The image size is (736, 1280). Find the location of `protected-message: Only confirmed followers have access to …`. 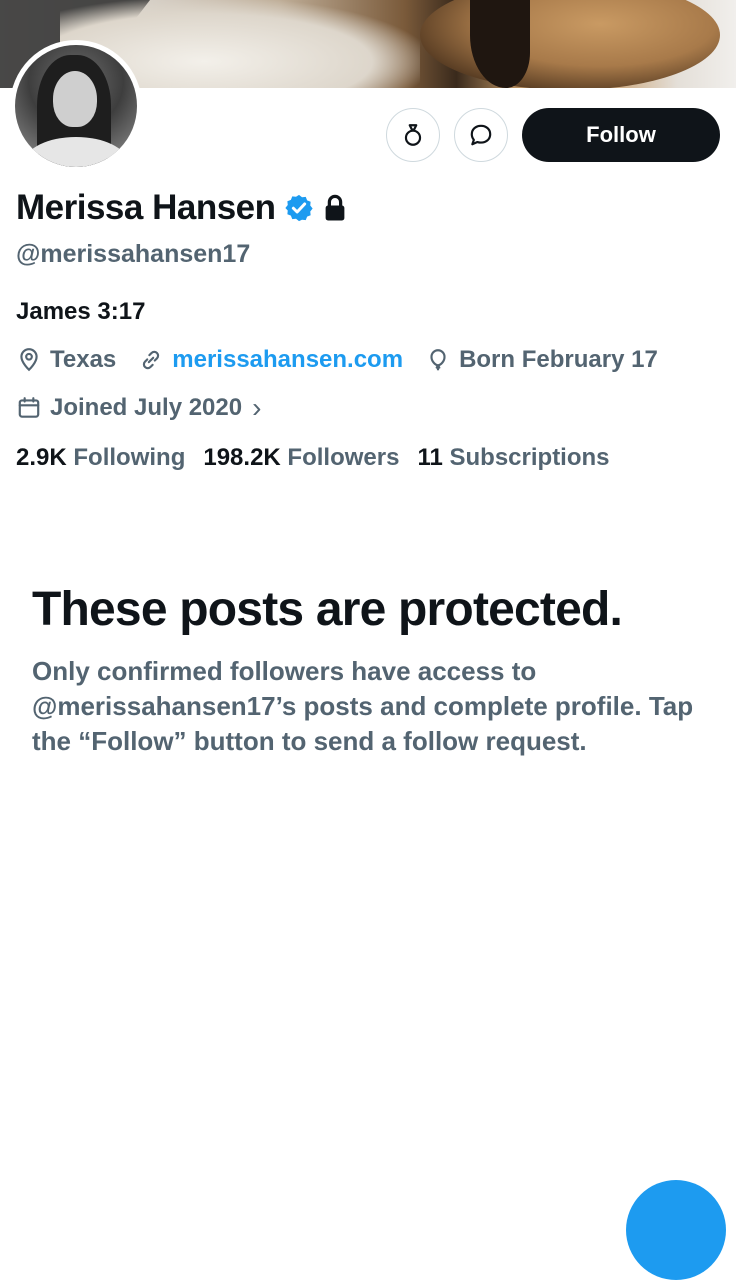

protected-message: Only confirmed followers have access to … is located at coordinates (363, 706).